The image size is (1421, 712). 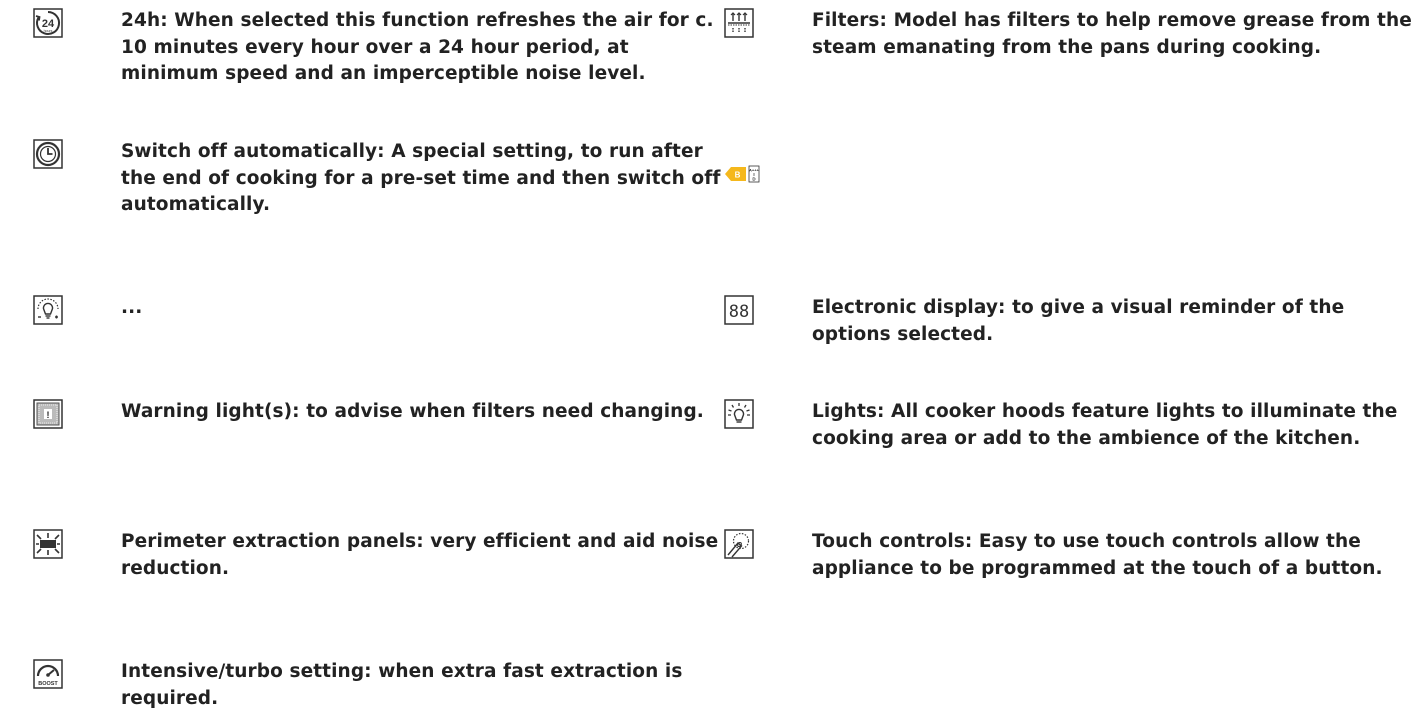 I want to click on svg-text: 88, so click(x=739, y=312).